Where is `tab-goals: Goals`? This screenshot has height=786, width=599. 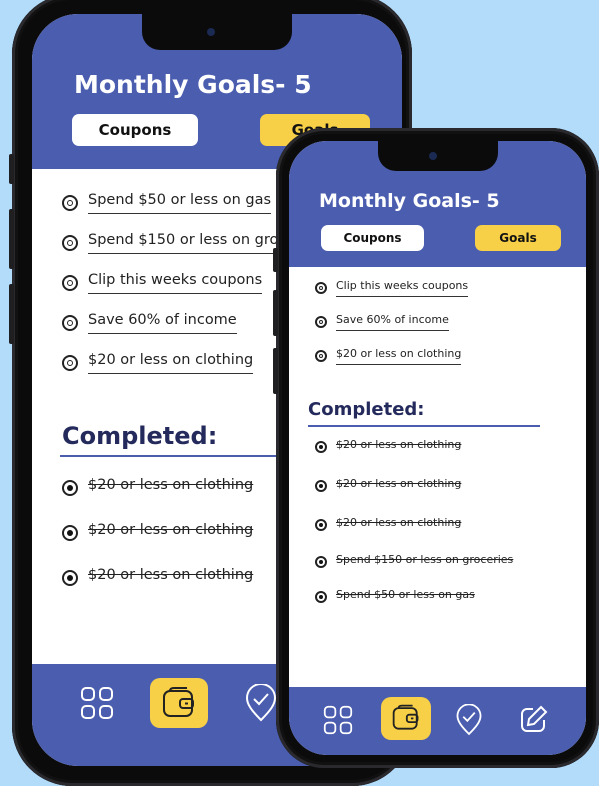 tab-goals: Goals is located at coordinates (518, 238).